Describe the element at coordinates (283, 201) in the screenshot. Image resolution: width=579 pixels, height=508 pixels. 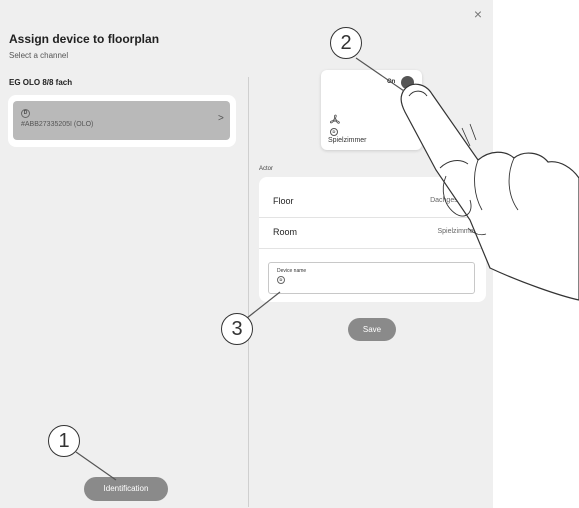
I see `floor-label: Floor` at that location.